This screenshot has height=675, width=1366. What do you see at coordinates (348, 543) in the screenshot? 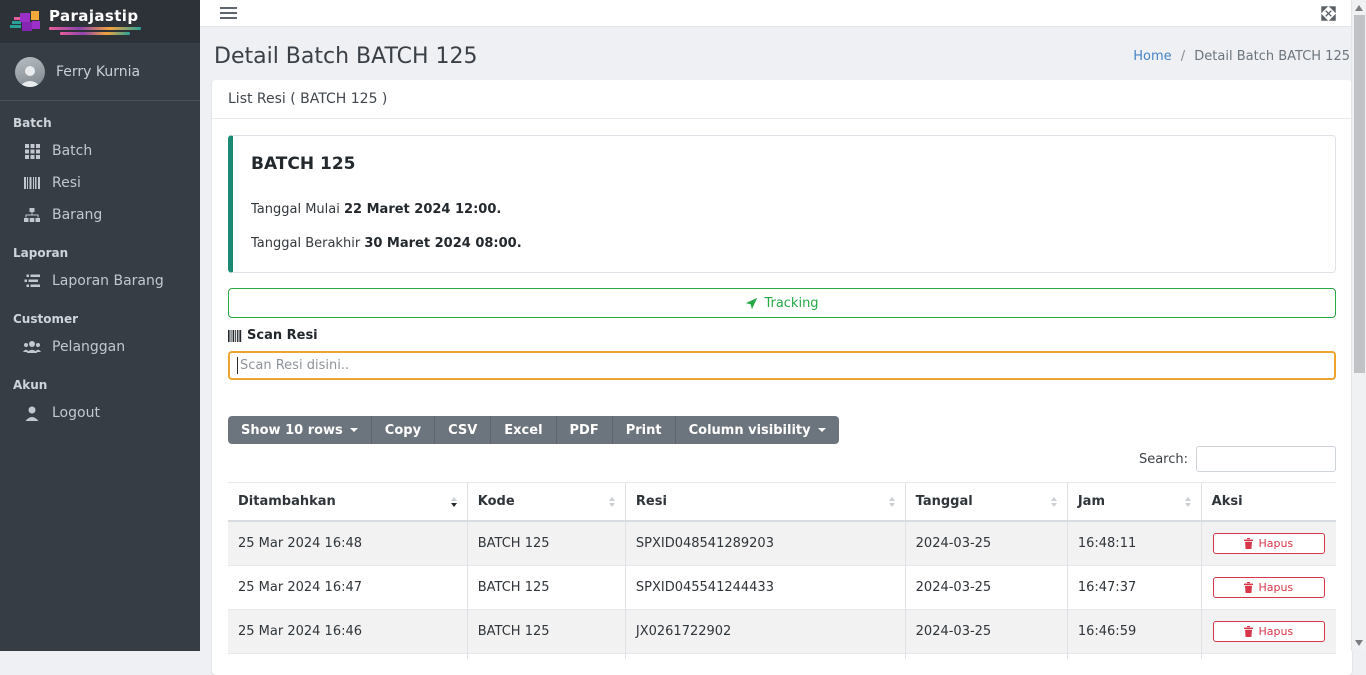
I see `cell-ditambahkan: 25 Mar 2024 16:48` at bounding box center [348, 543].